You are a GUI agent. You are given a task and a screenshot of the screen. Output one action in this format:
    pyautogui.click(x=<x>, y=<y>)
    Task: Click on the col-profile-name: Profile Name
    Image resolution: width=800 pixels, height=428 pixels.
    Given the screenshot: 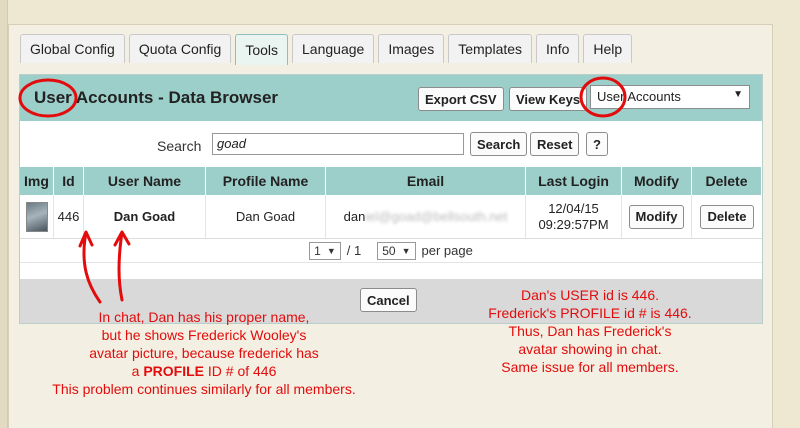 What is the action you would take?
    pyautogui.click(x=266, y=181)
    